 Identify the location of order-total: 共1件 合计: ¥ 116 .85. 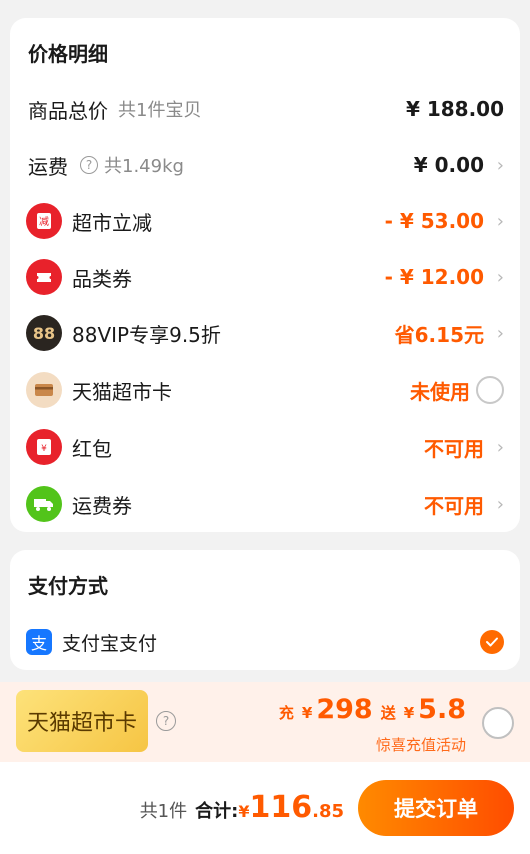
(242, 807).